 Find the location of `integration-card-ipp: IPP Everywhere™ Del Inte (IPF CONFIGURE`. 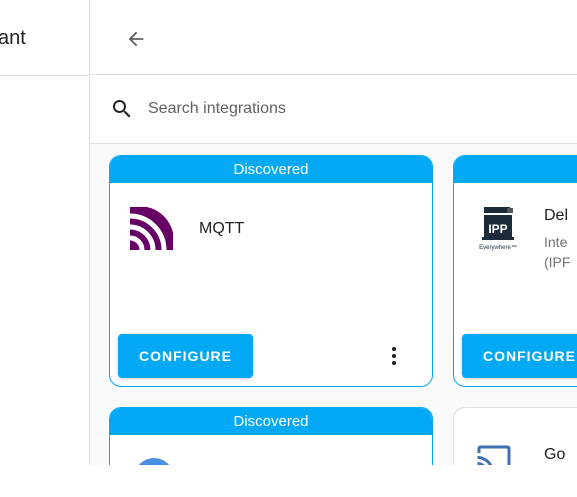

integration-card-ipp: IPP Everywhere™ Del Inte (IPF CONFIGURE is located at coordinates (515, 271).